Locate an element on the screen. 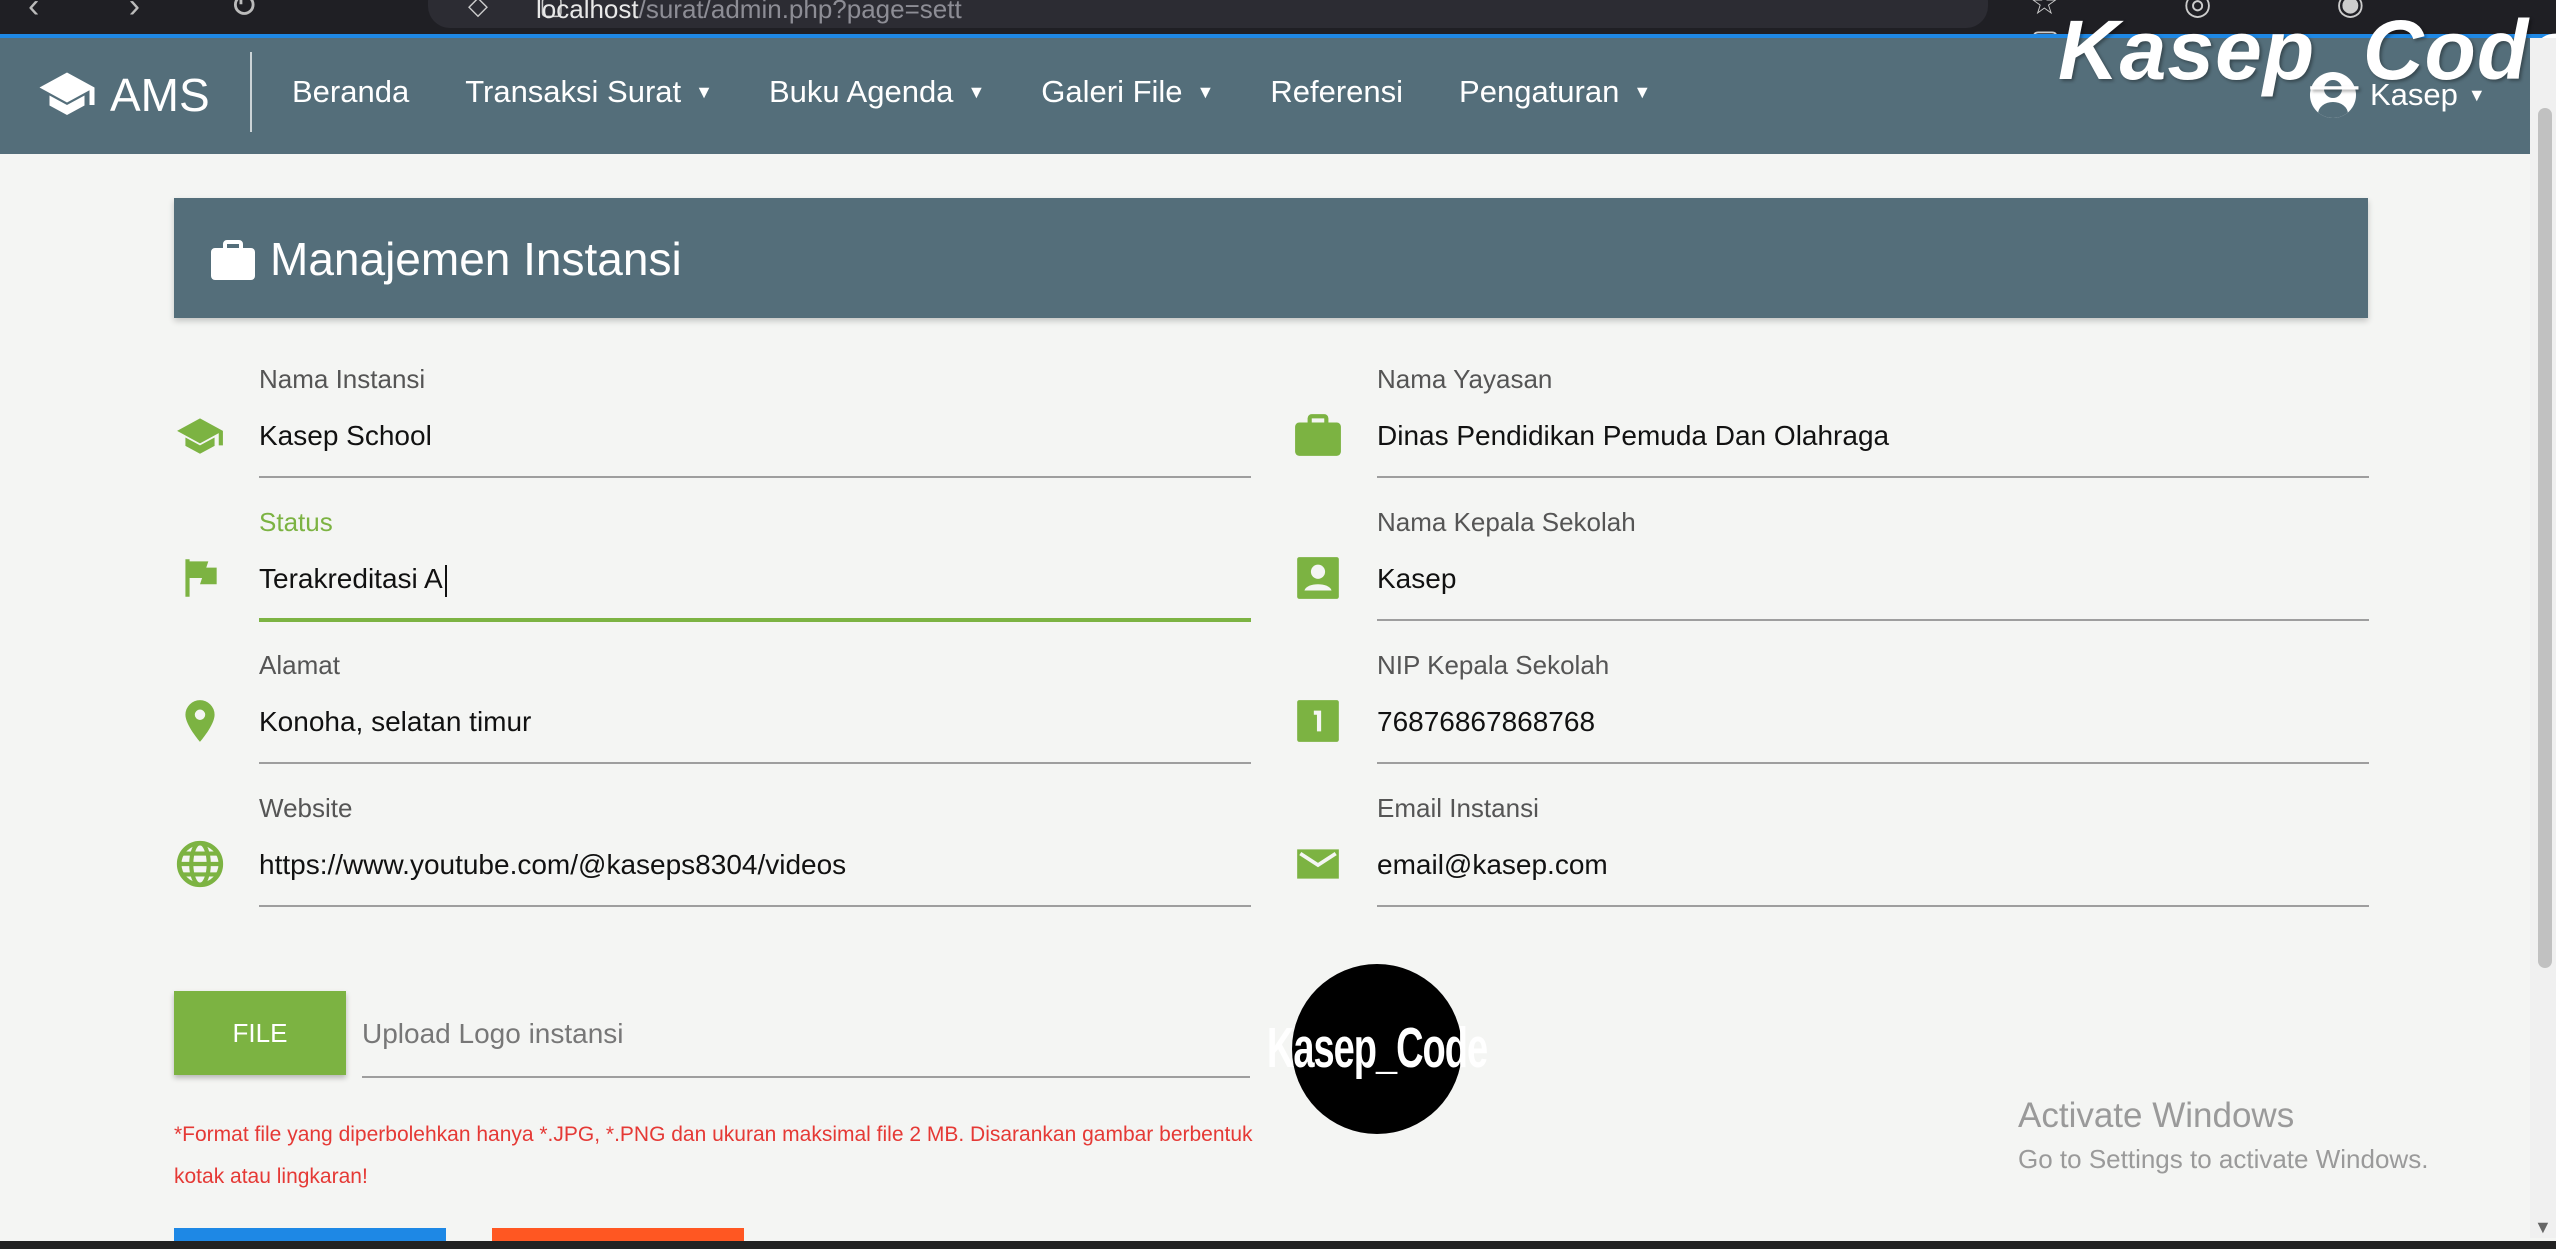 Image resolution: width=2556 pixels, height=1249 pixels. mail-icon is located at coordinates (1318, 864).